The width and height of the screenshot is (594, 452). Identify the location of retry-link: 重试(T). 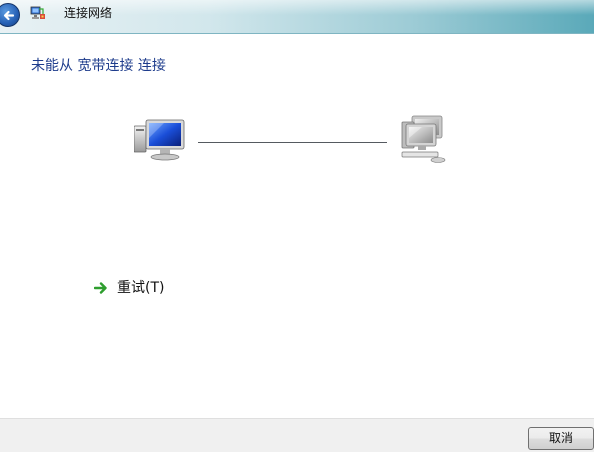
(129, 288).